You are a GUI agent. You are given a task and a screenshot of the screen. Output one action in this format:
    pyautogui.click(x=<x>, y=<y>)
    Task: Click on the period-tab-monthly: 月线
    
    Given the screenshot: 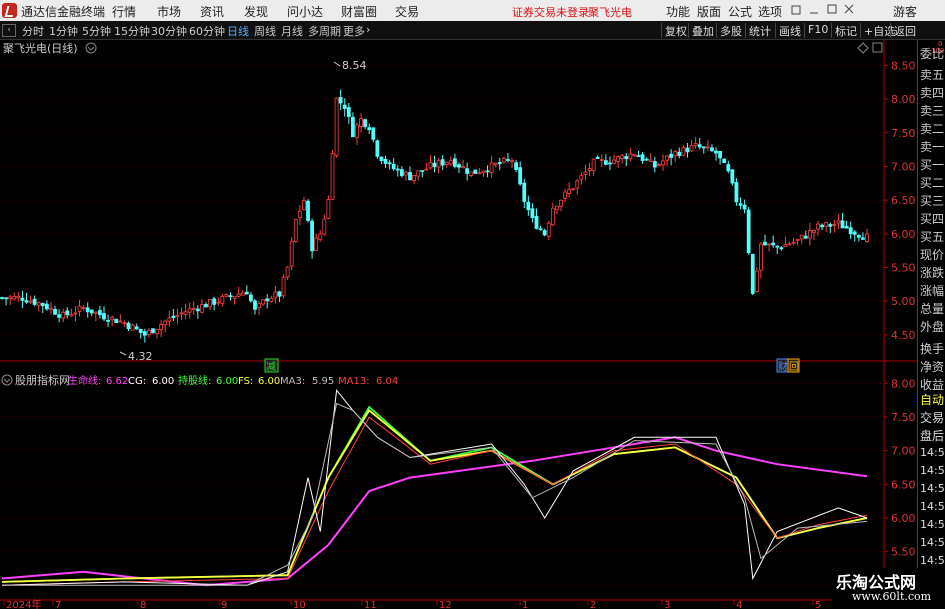 What is the action you would take?
    pyautogui.click(x=292, y=31)
    